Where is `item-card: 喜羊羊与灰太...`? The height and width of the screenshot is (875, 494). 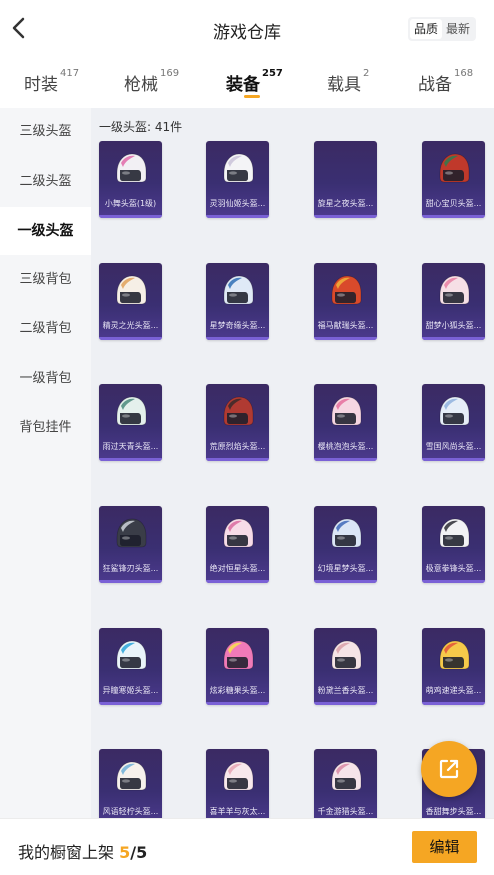
item-card: 喜羊羊与灰太... is located at coordinates (237, 783).